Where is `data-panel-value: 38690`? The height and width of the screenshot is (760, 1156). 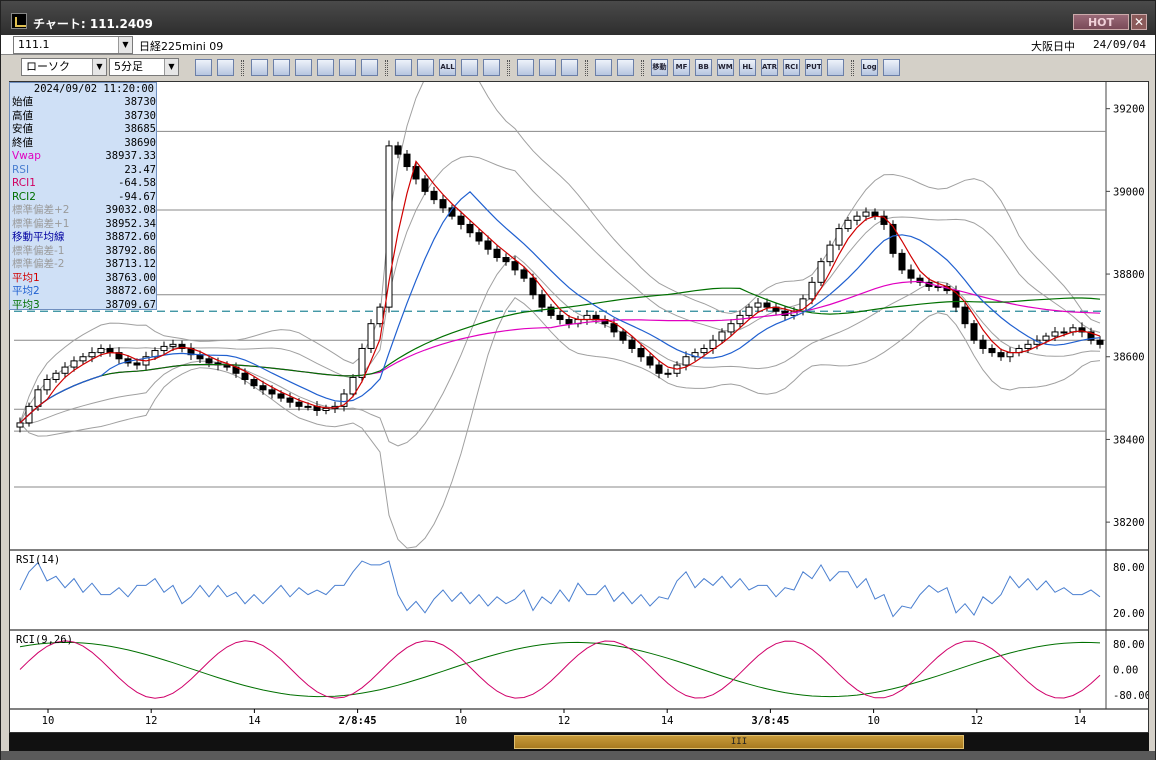
data-panel-value: 38690 is located at coordinates (140, 142).